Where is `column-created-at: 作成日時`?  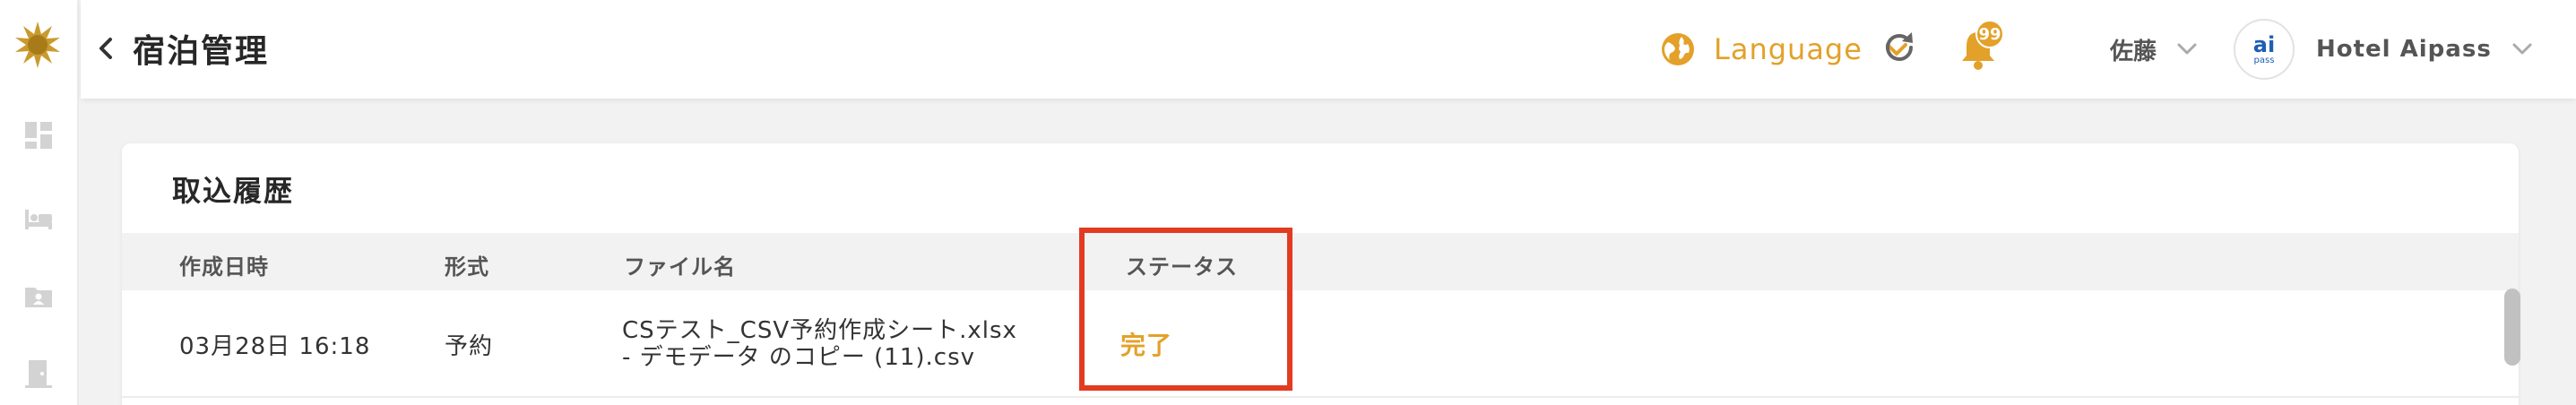
column-created-at: 作成日時 is located at coordinates (224, 267).